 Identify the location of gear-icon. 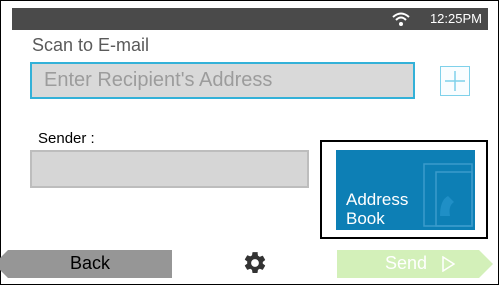
(255, 263).